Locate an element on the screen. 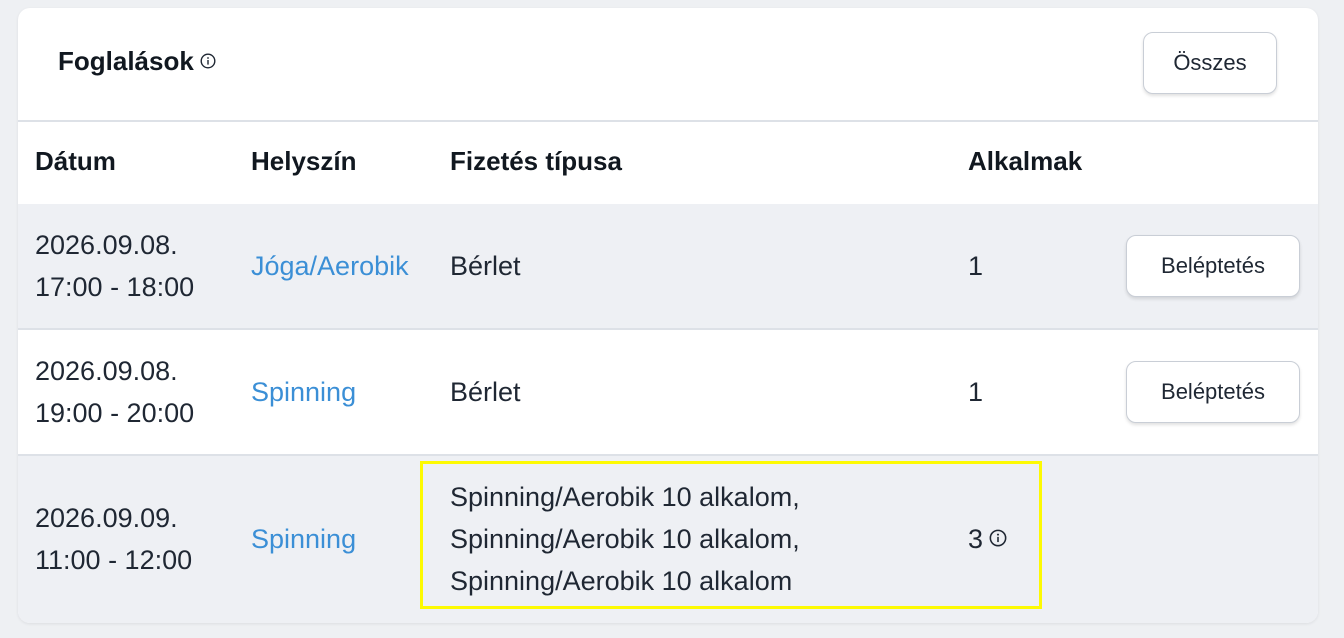  card-title-wrap: Foglalások is located at coordinates (137, 61).